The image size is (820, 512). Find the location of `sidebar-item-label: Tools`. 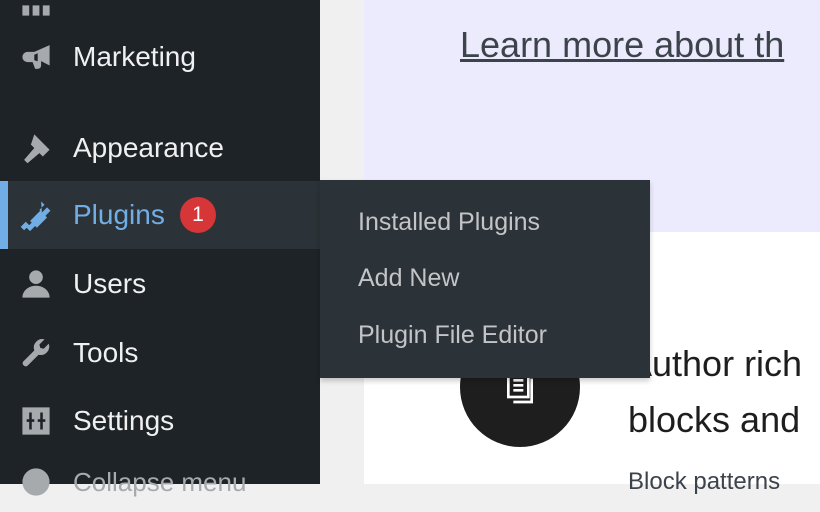

sidebar-item-label: Tools is located at coordinates (106, 352).